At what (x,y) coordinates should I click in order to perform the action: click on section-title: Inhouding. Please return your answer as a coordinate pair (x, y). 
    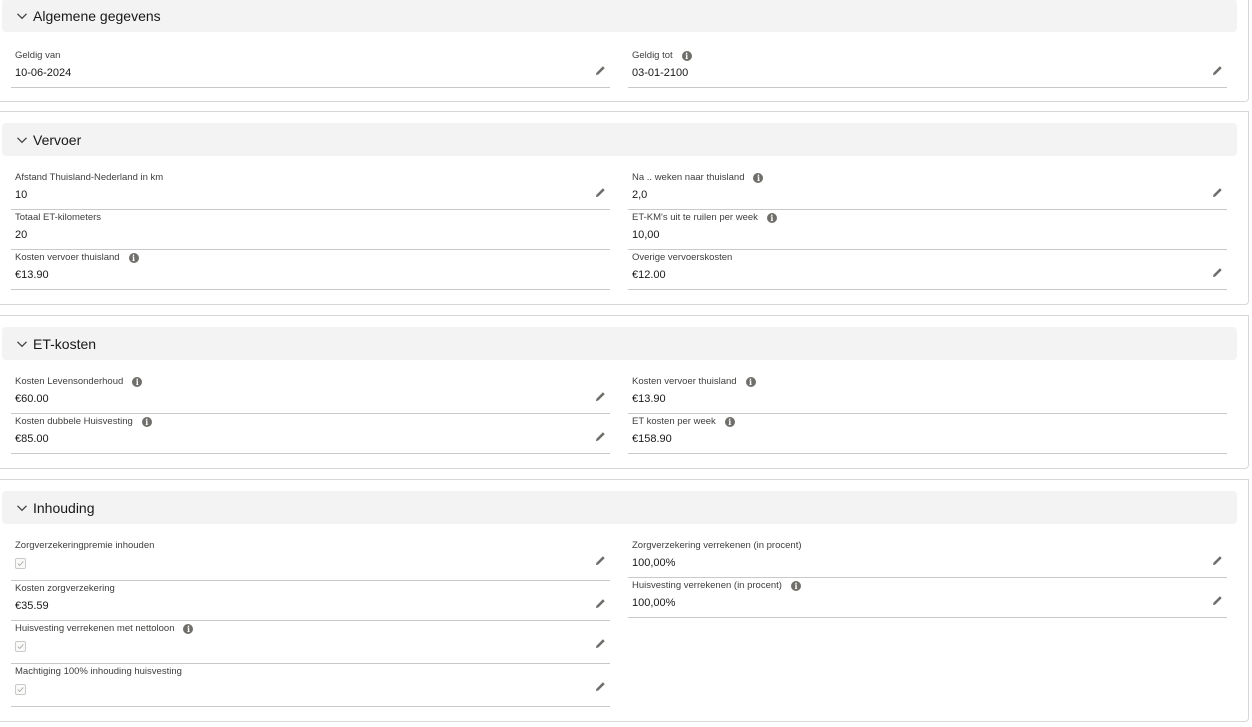
    Looking at the image, I should click on (64, 507).